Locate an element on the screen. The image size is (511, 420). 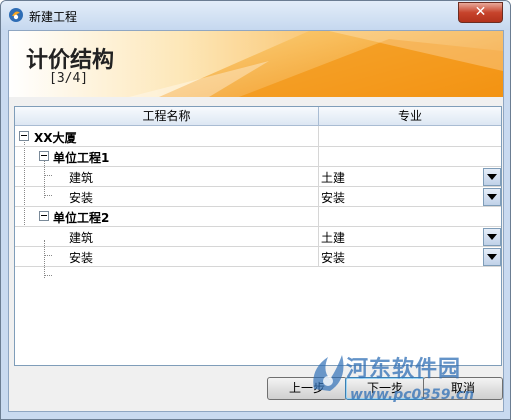
watermark: 河东软件园 www.pc0359.cn is located at coordinates (403, 376).